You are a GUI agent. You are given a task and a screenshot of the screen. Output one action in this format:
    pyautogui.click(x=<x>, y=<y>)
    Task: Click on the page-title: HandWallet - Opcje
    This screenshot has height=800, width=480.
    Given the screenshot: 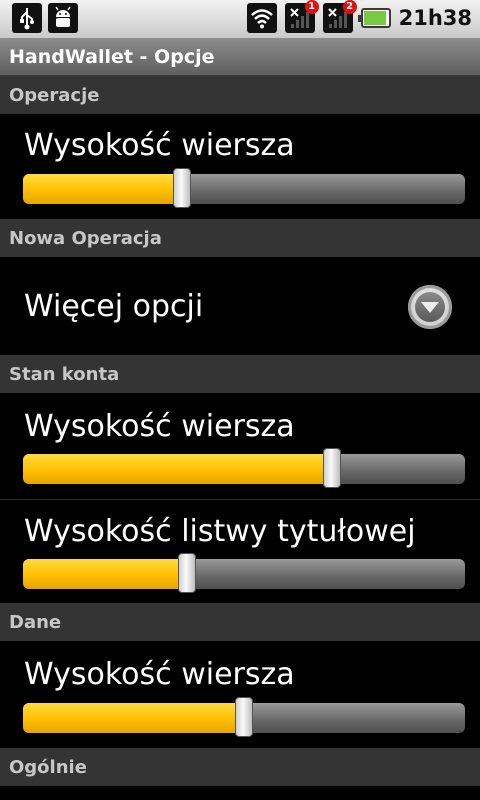 What is the action you would take?
    pyautogui.click(x=112, y=56)
    